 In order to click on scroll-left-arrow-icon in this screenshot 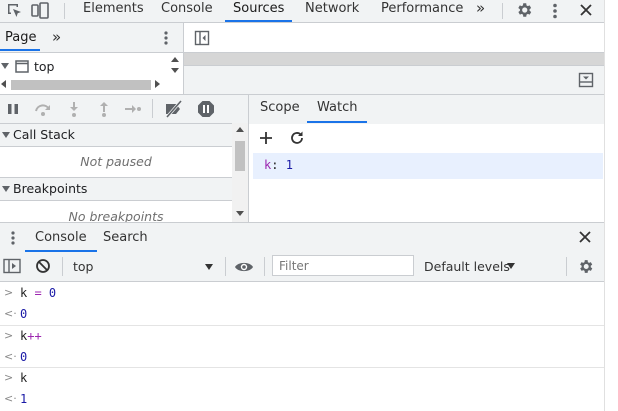, I will do `click(3, 84)`.